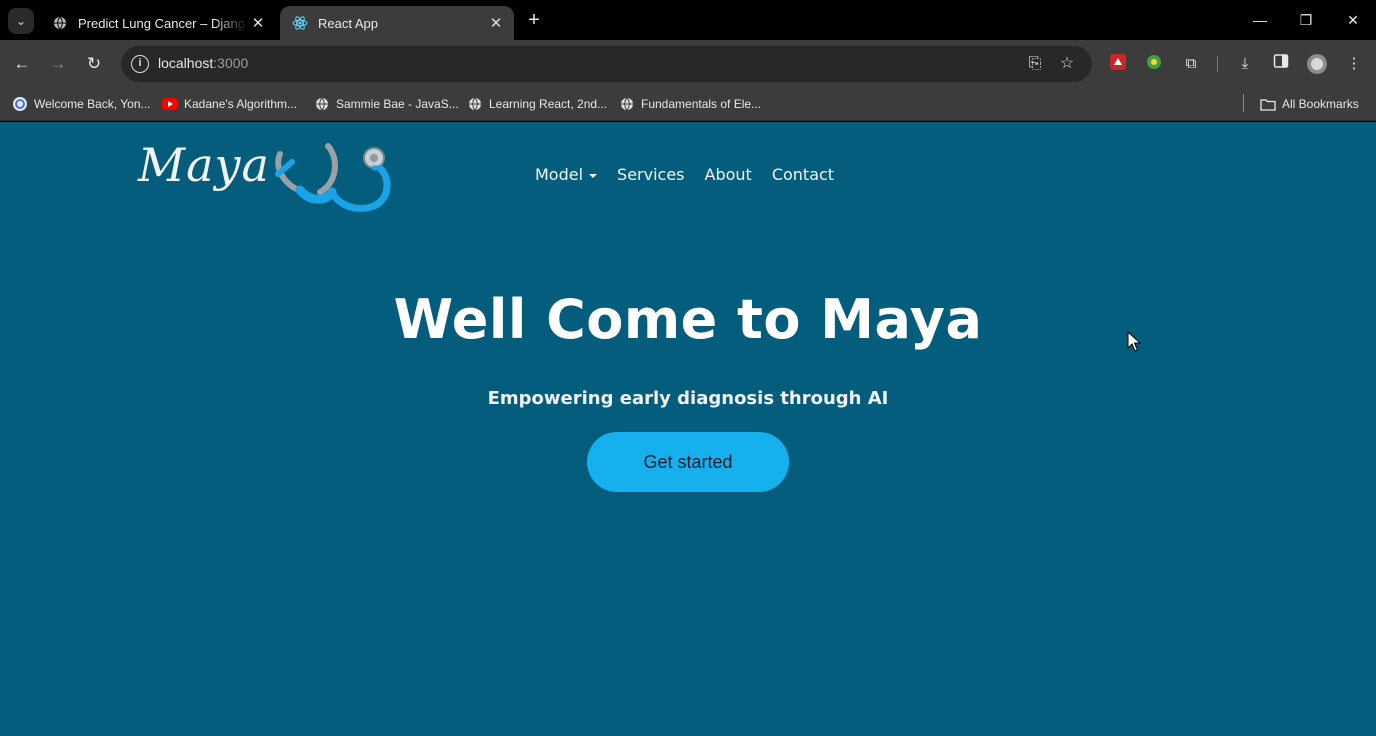 The height and width of the screenshot is (736, 1376). What do you see at coordinates (1353, 20) in the screenshot?
I see `close-window-icon: ✕` at bounding box center [1353, 20].